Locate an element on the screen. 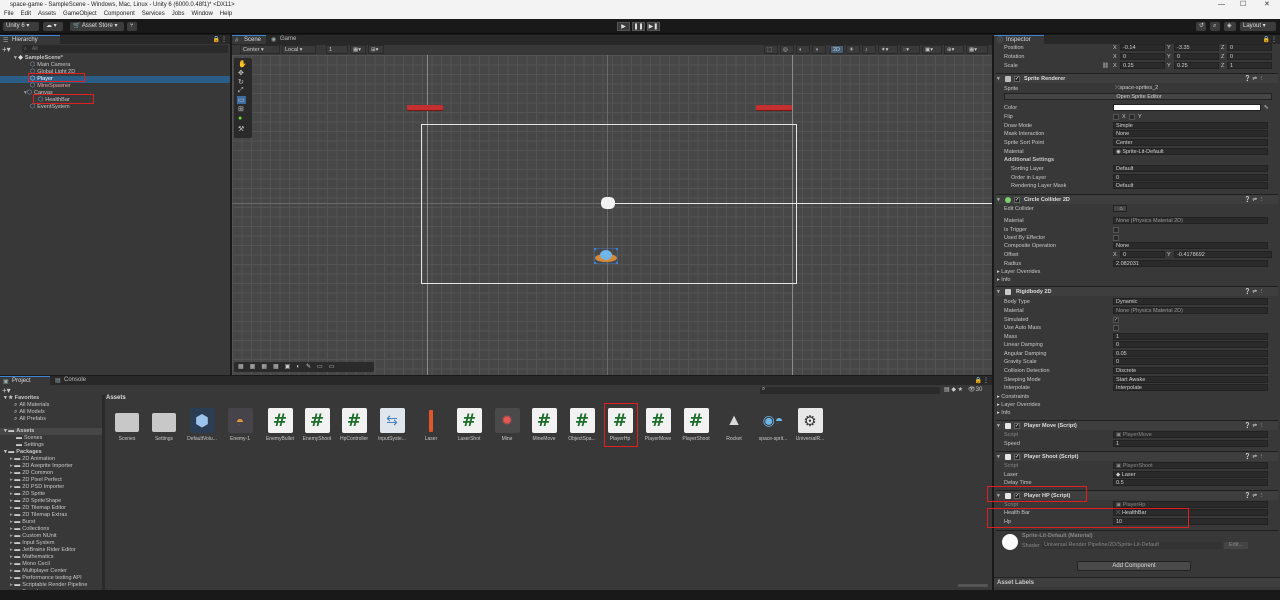 The image size is (1280, 600). audio-icon: ♪ is located at coordinates (869, 49).